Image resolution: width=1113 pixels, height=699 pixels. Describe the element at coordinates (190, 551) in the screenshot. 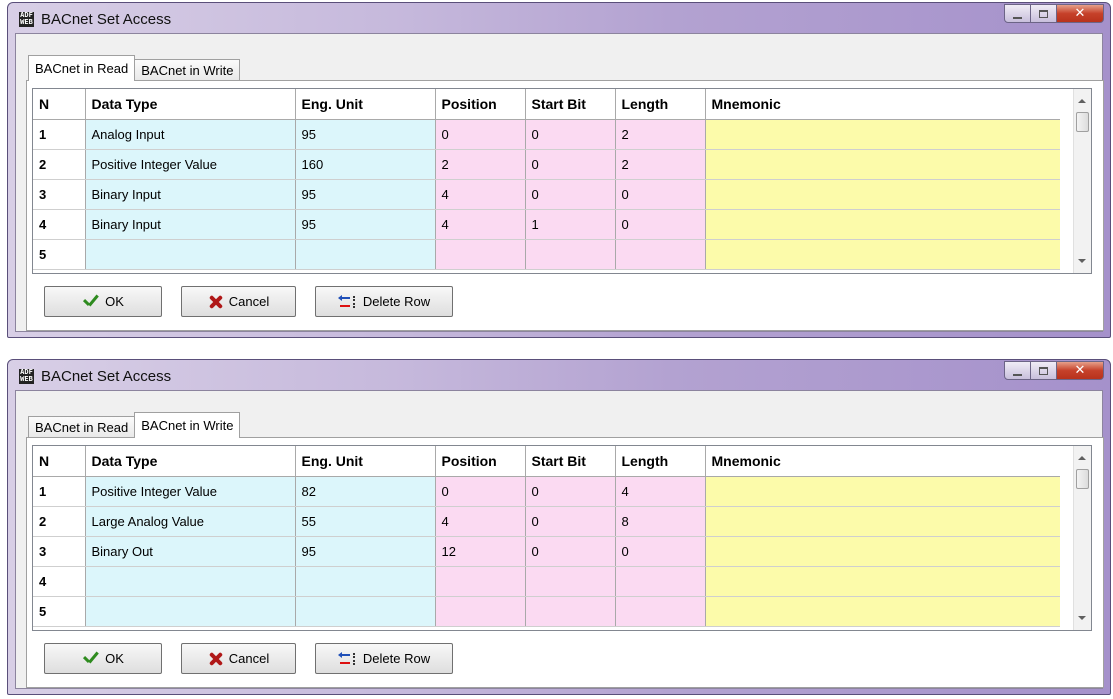

I see `grid-cell: Binary Out` at that location.